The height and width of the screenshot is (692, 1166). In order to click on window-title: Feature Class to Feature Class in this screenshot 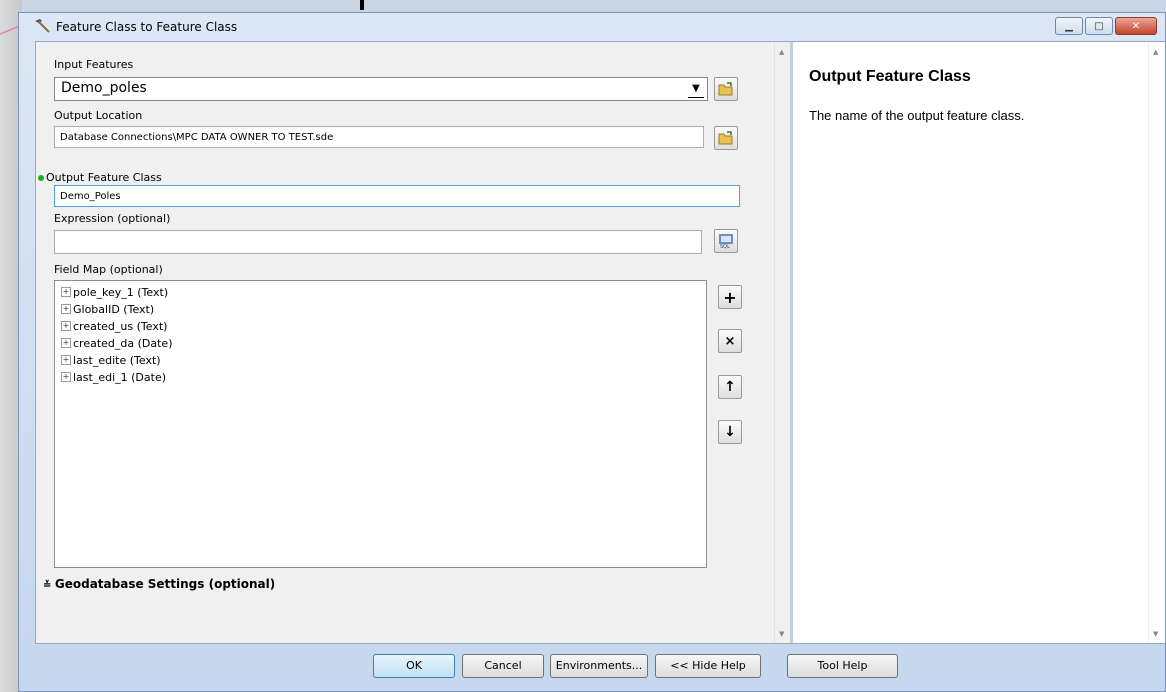, I will do `click(147, 27)`.